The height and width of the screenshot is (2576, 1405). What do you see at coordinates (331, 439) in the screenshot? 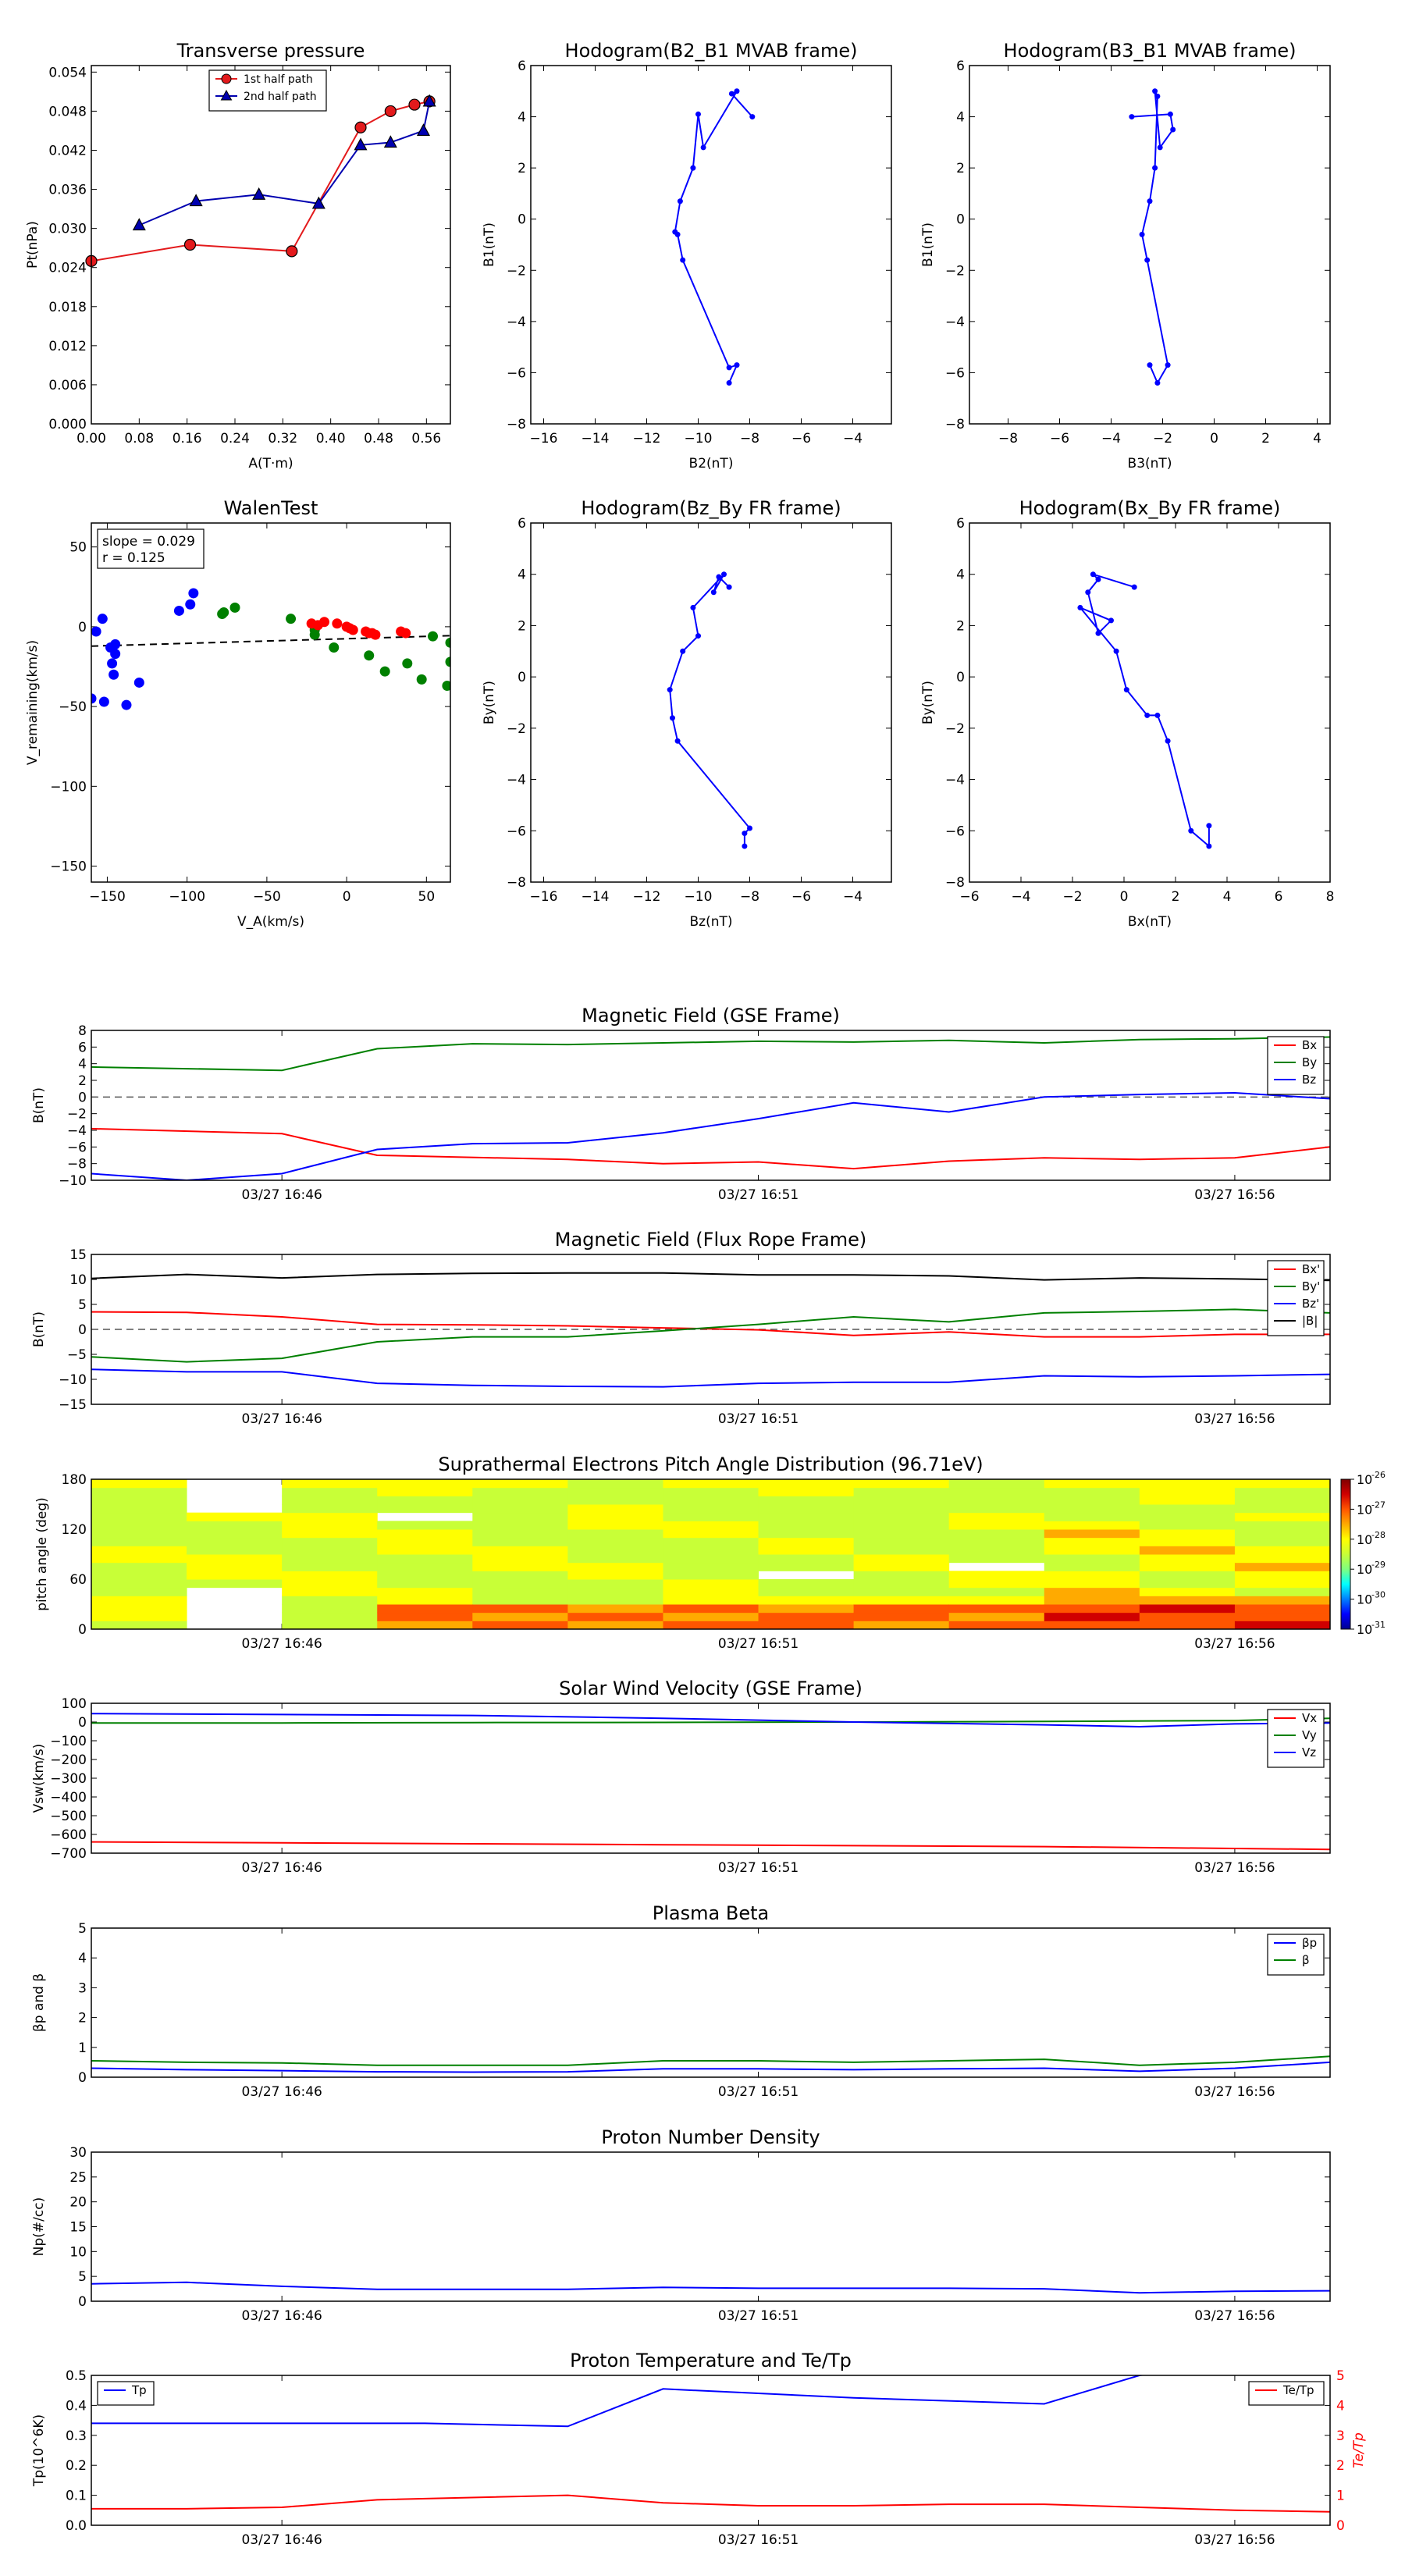
I see `x-tick-label: 0.40` at bounding box center [331, 439].